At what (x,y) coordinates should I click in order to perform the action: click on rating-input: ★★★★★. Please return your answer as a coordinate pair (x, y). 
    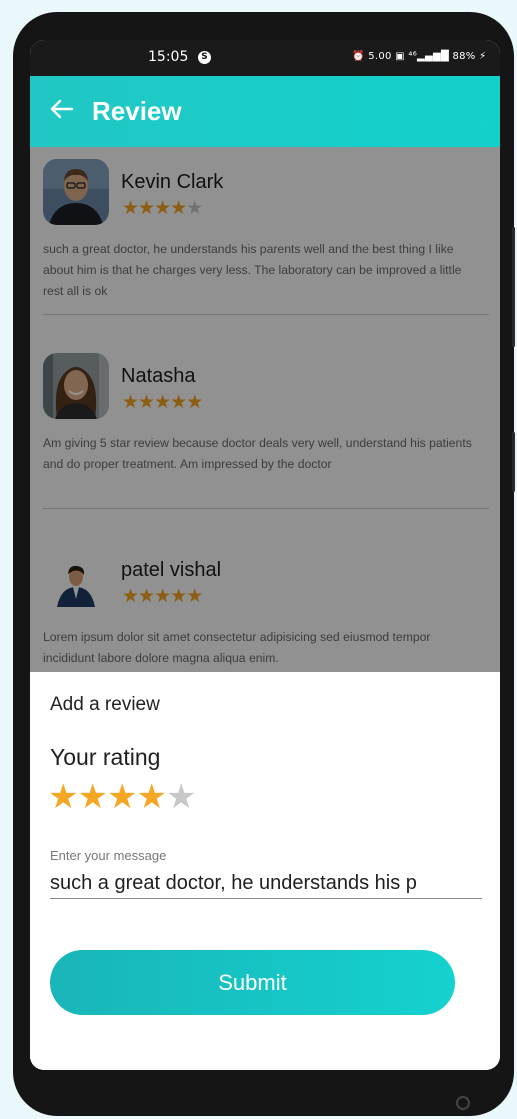
    Looking at the image, I should click on (122, 797).